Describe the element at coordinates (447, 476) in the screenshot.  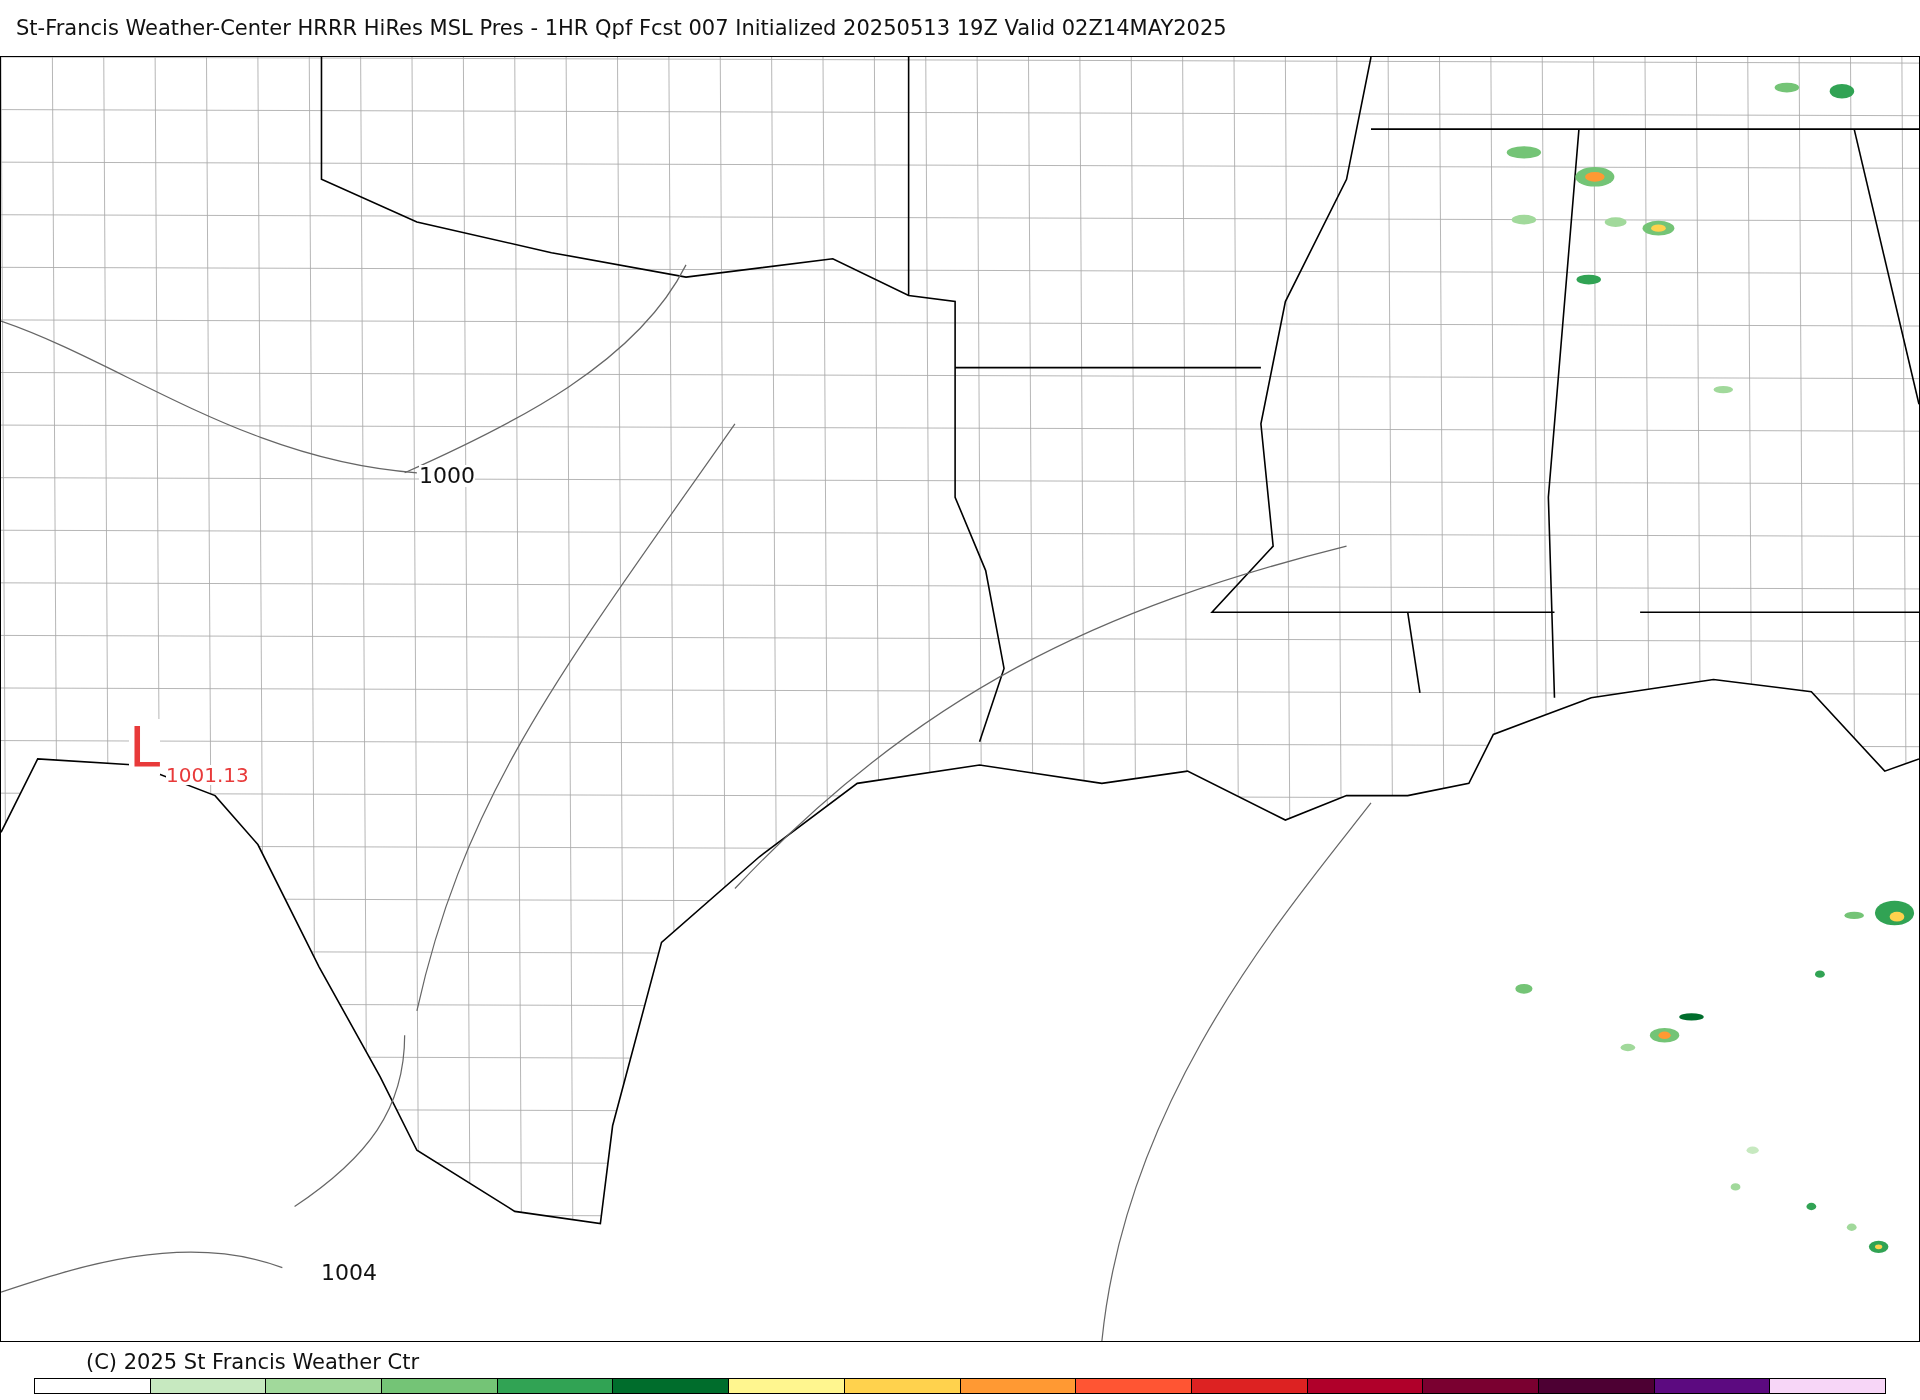
I see `isobar-label: 1000` at that location.